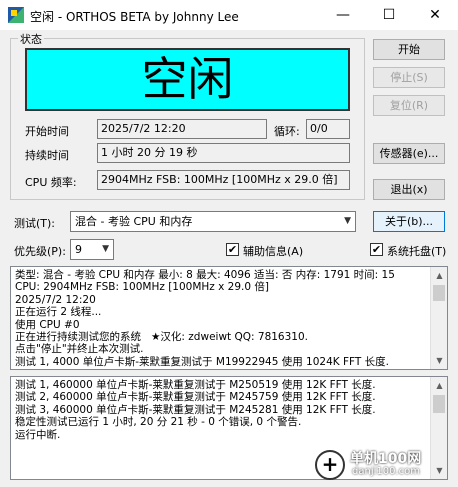 Image resolution: width=458 pixels, height=487 pixels. I want to click on log-line: 使用 CPU #0, so click(47, 324).